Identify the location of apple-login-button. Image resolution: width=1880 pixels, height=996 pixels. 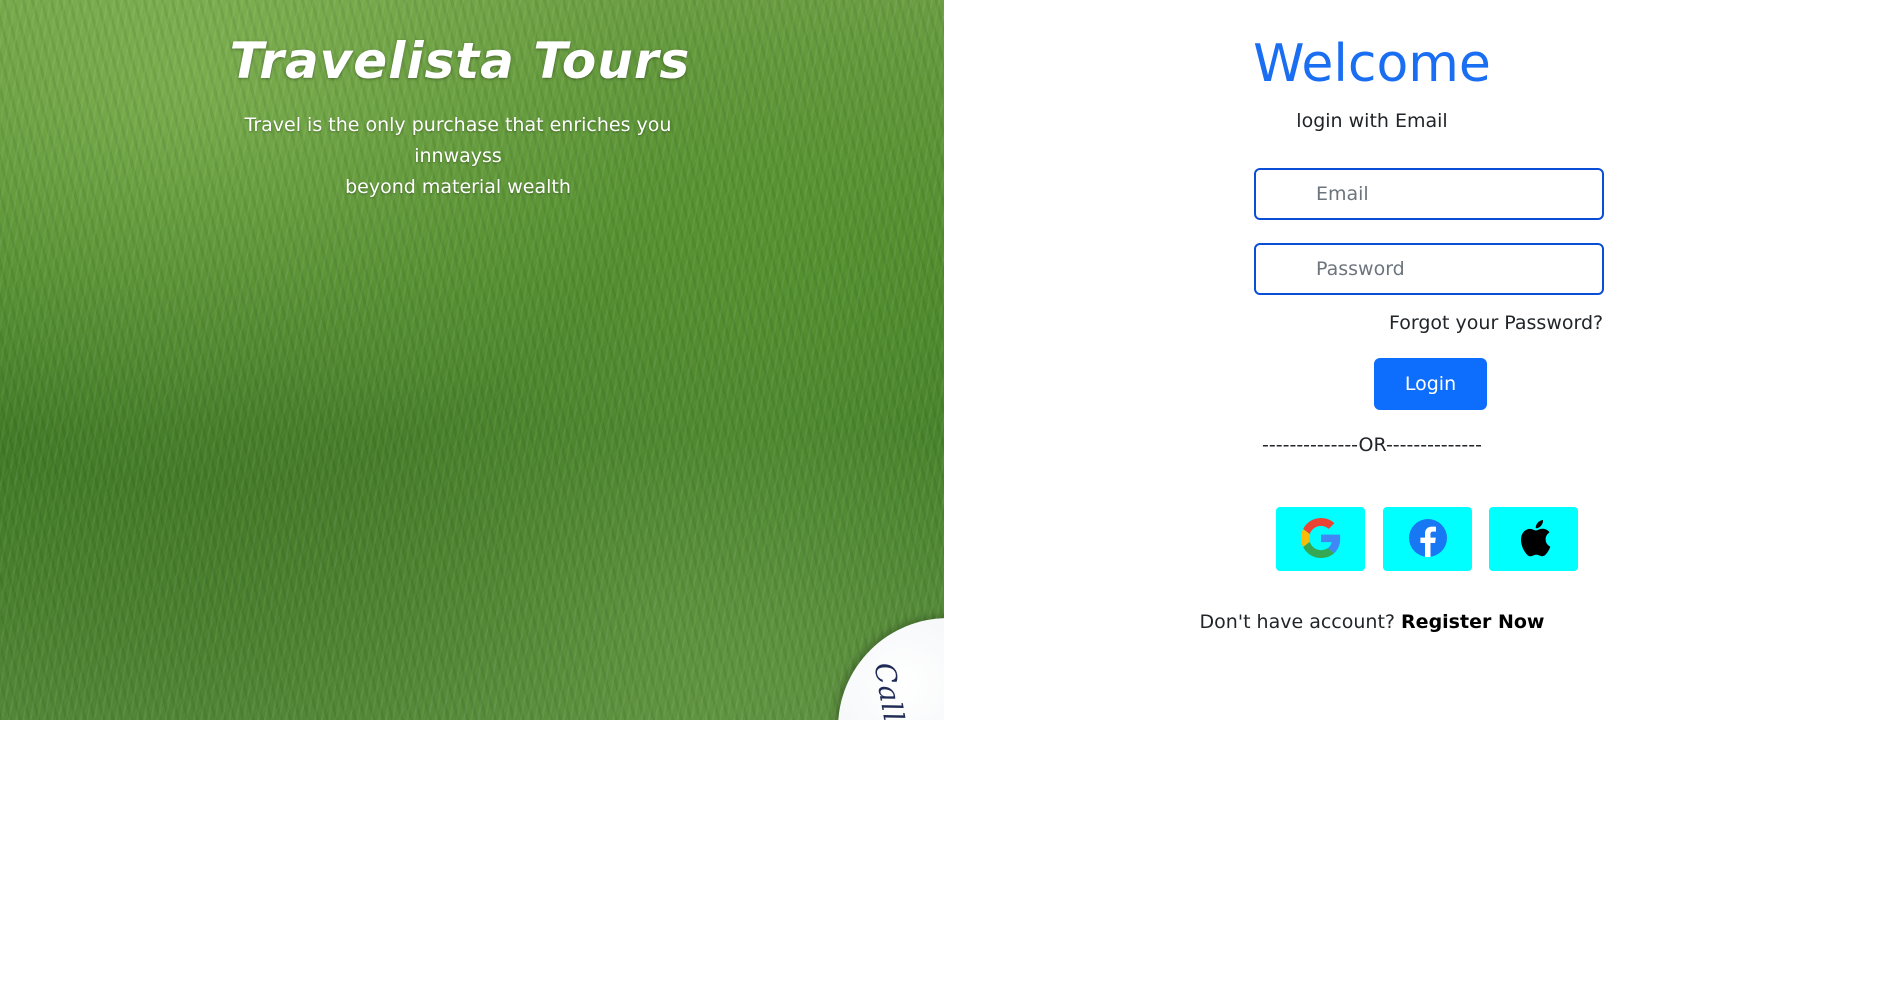
(1533, 539).